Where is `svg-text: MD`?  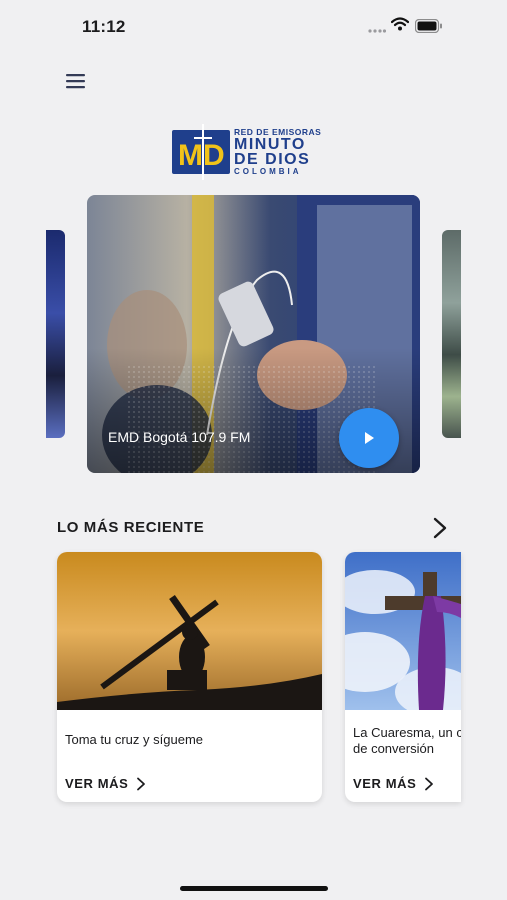 svg-text: MD is located at coordinates (201, 155).